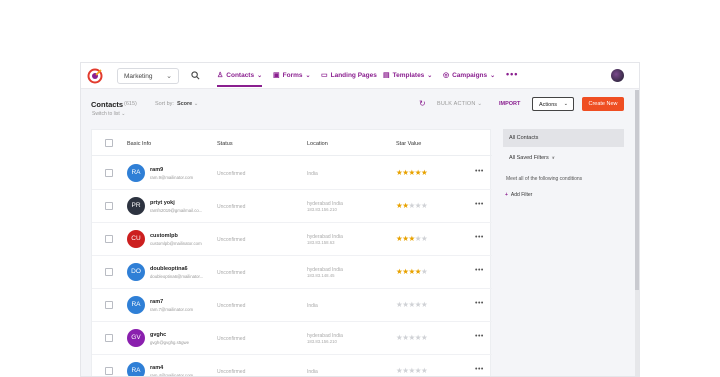 The height and width of the screenshot is (377, 720). I want to click on contacts-count: (615), so click(130, 104).